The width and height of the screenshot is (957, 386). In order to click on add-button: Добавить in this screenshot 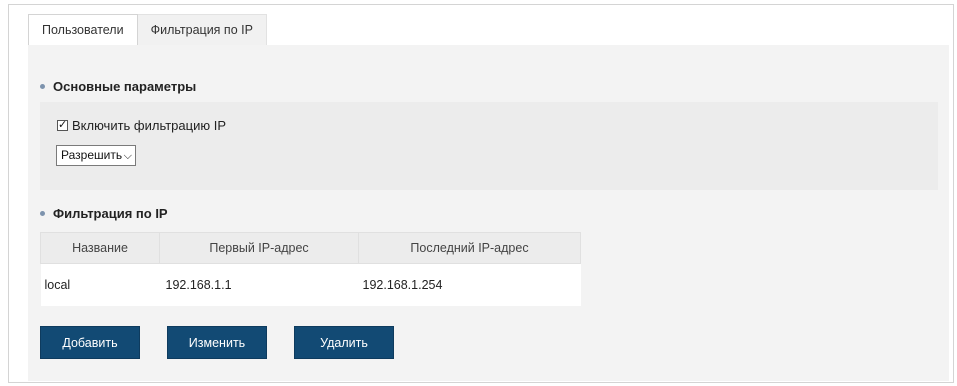, I will do `click(90, 342)`.